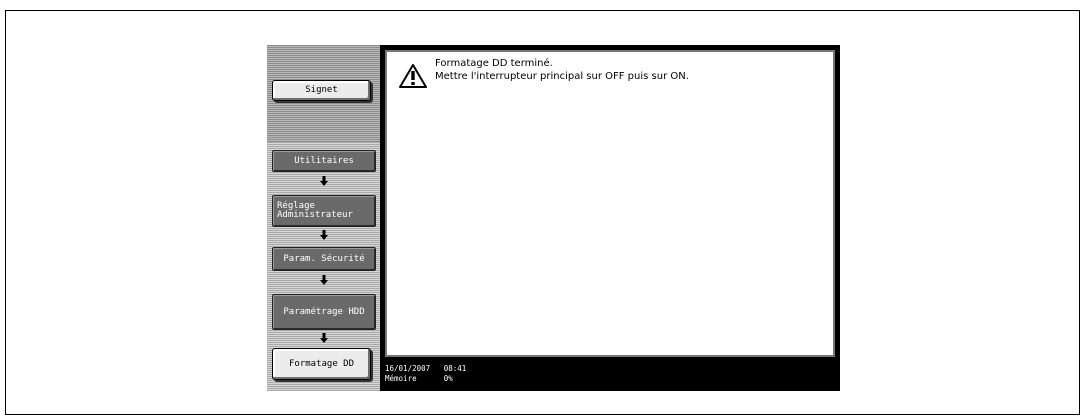 This screenshot has width=1085, height=420. I want to click on breadcrumb-admin-settings-button: Réglage Administrateur, so click(324, 211).